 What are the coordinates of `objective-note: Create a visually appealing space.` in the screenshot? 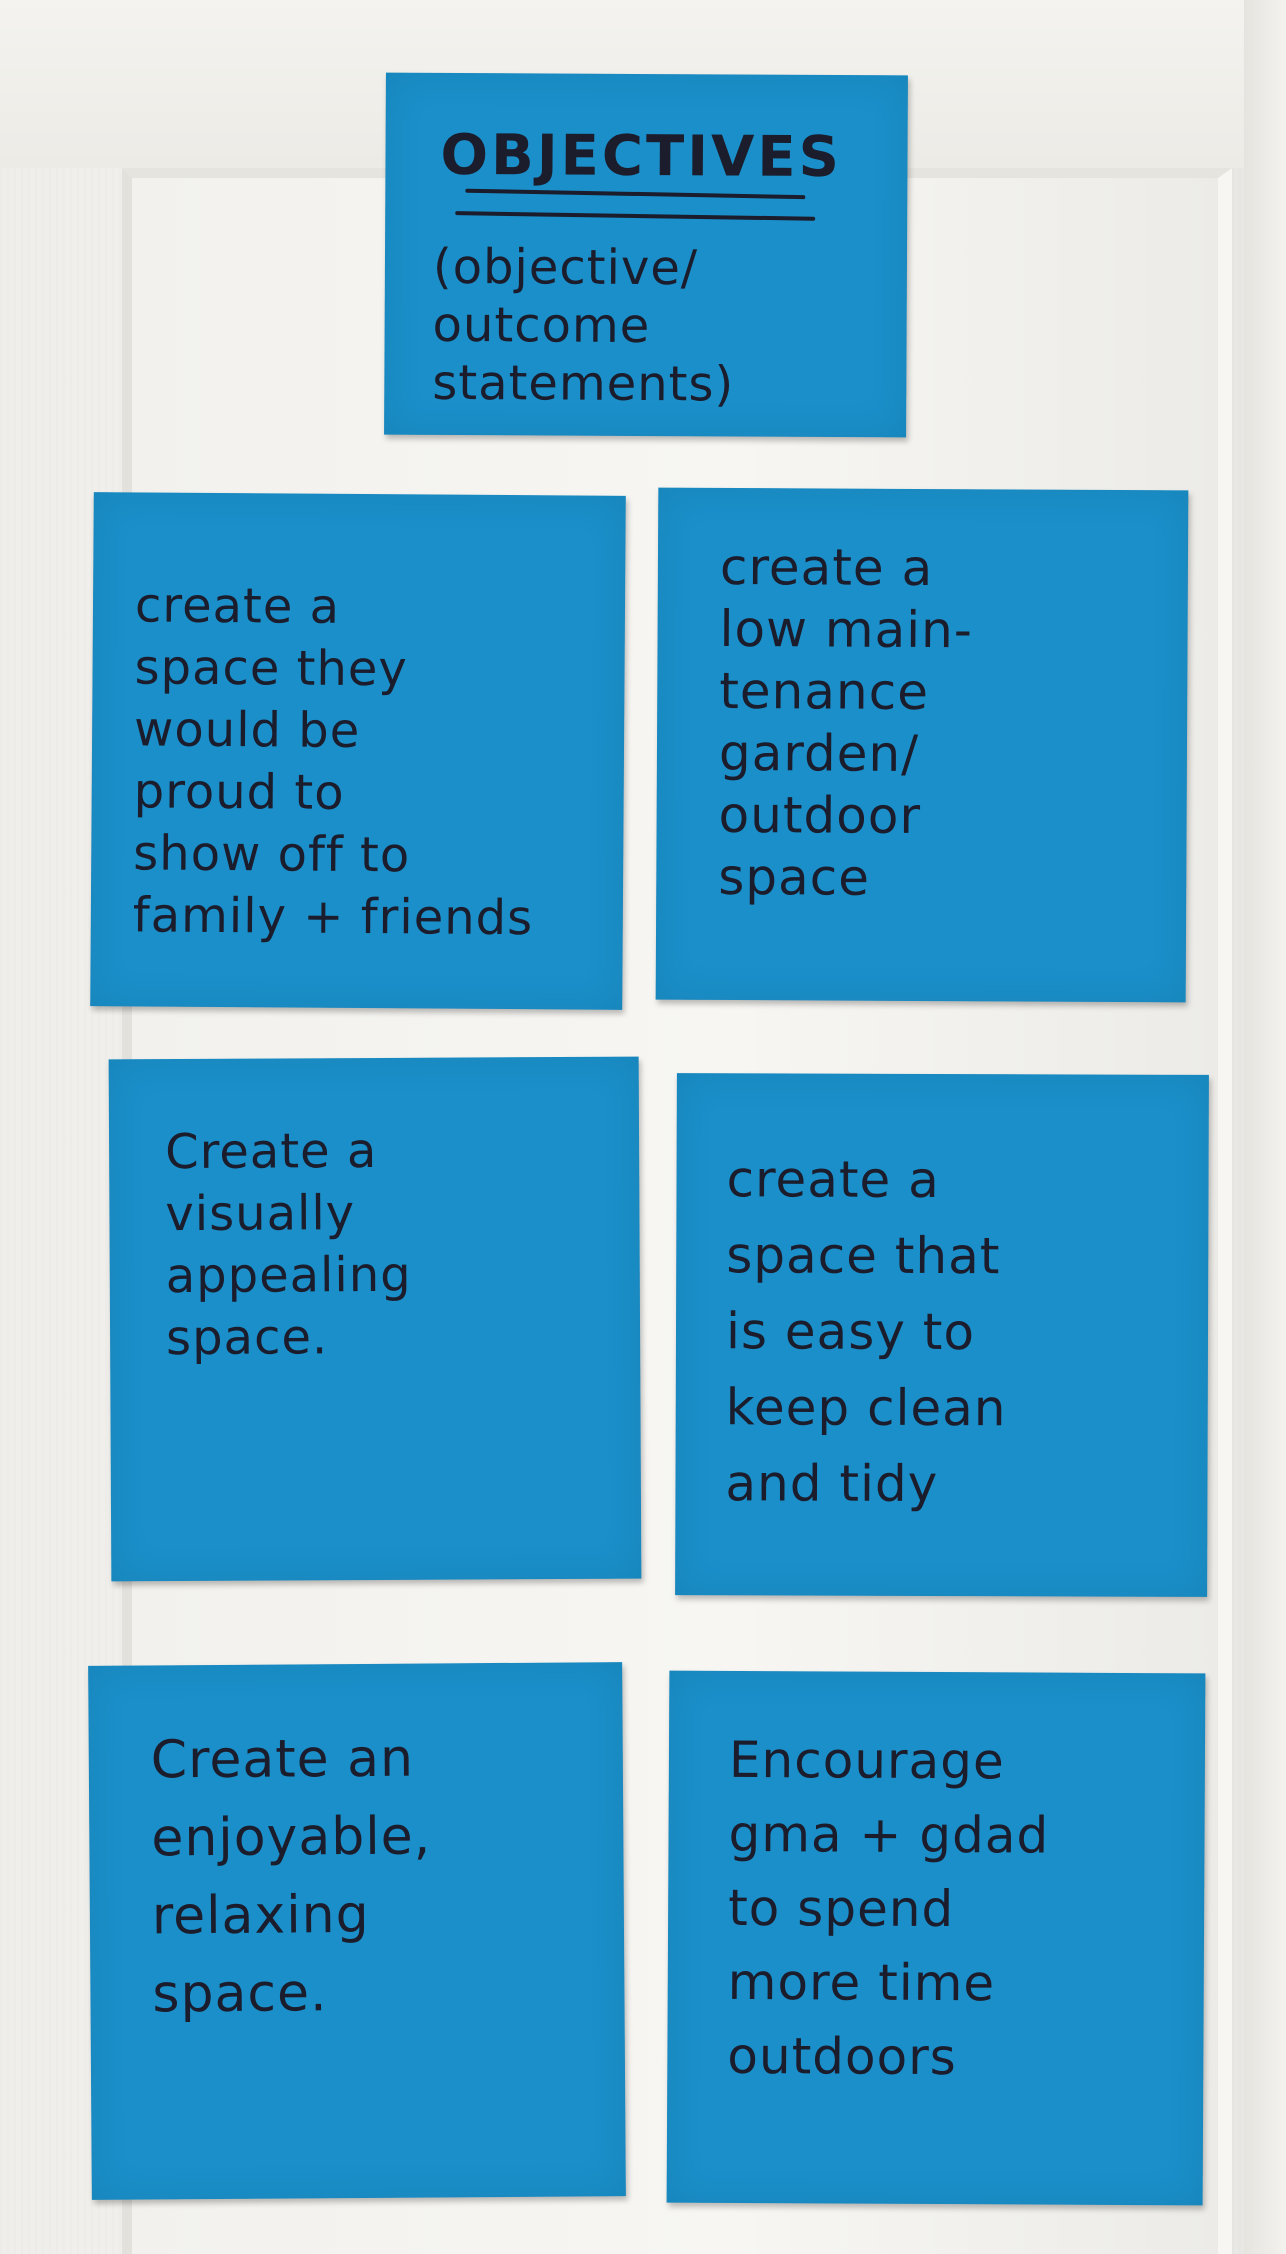 It's located at (375, 1319).